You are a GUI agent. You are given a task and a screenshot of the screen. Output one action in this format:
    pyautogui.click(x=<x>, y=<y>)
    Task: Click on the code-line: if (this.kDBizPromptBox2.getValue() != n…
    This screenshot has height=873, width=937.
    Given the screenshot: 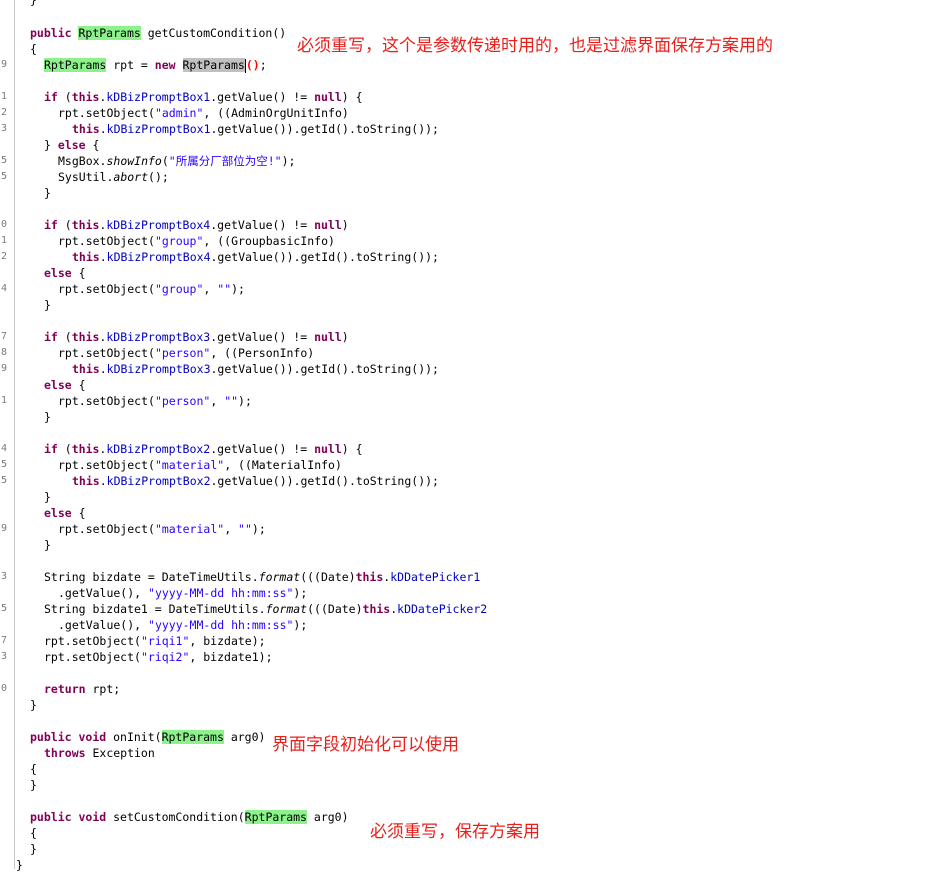 What is the action you would take?
    pyautogui.click(x=203, y=449)
    